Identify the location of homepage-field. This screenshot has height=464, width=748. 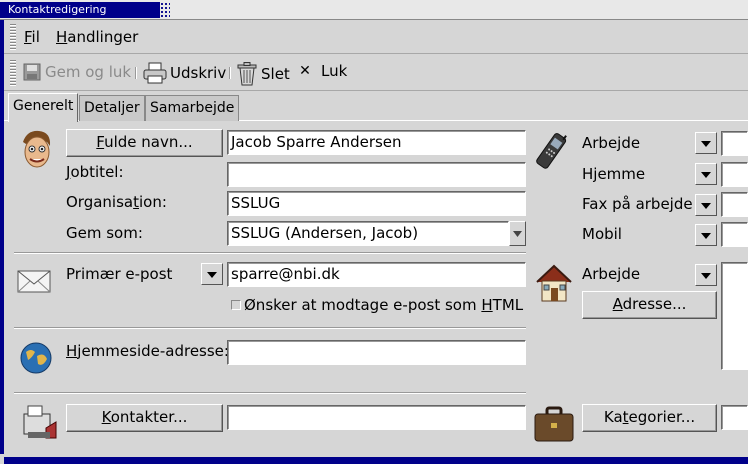
(376, 352).